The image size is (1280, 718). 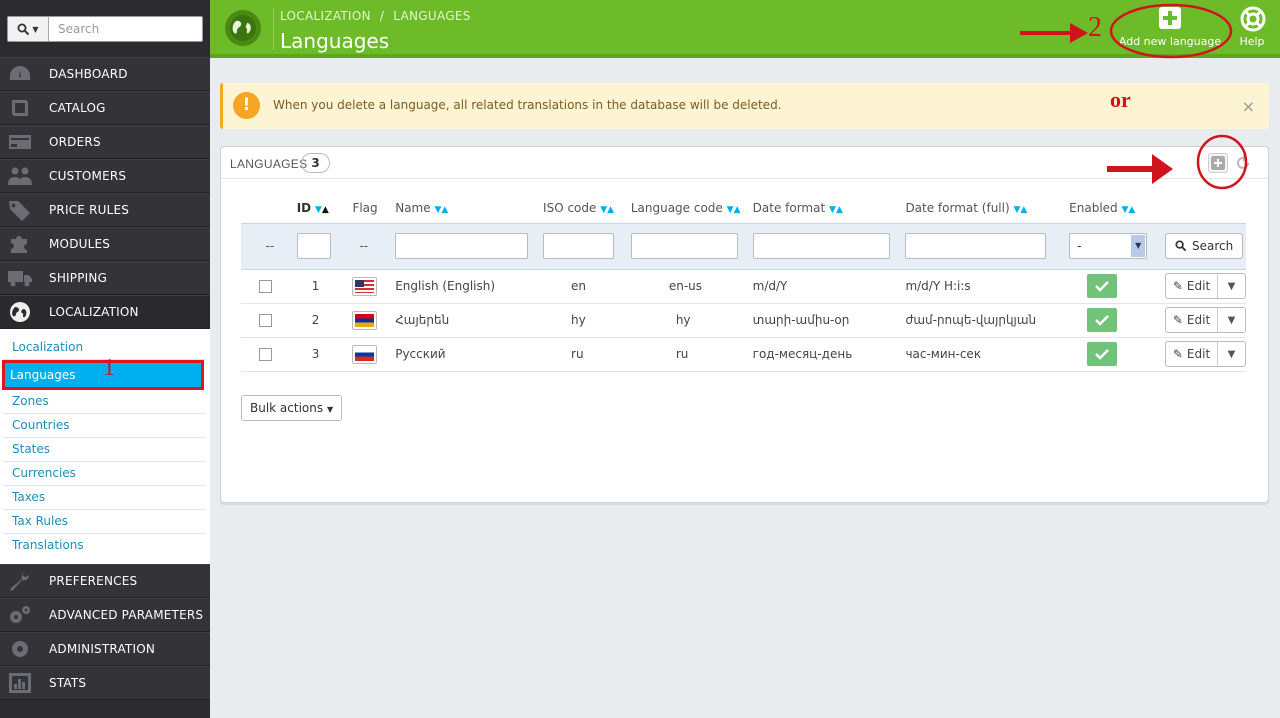 What do you see at coordinates (88, 176) in the screenshot?
I see `menu-label: CUSTOMERS` at bounding box center [88, 176].